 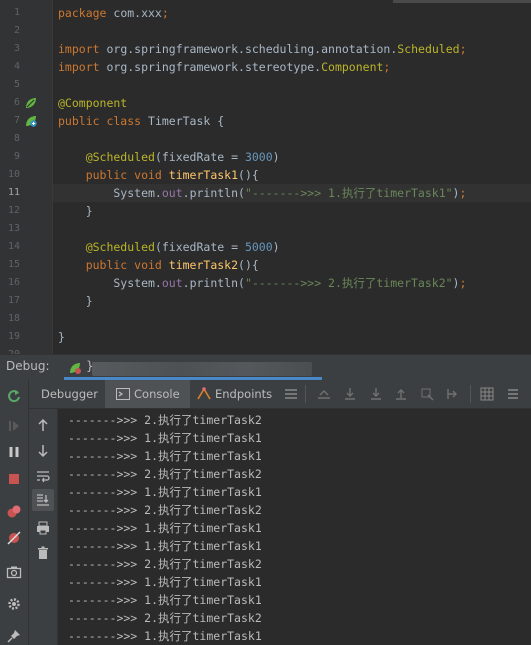 I want to click on camera-icon, so click(x=14, y=572).